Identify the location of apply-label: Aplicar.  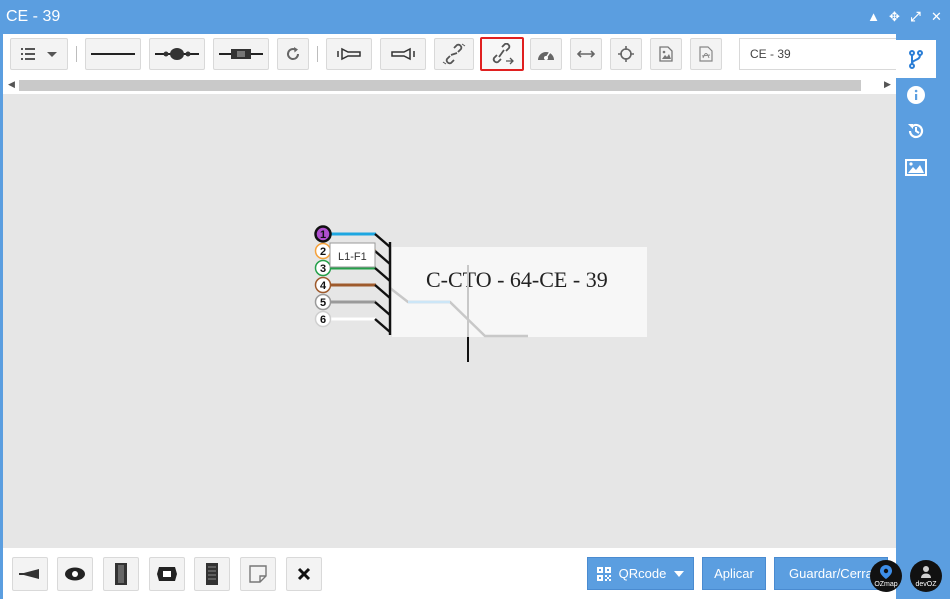
(734, 573).